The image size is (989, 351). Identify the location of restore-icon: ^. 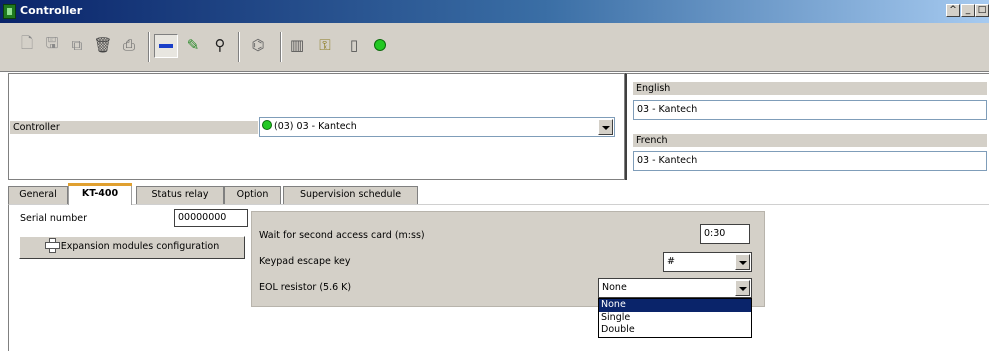
(953, 10).